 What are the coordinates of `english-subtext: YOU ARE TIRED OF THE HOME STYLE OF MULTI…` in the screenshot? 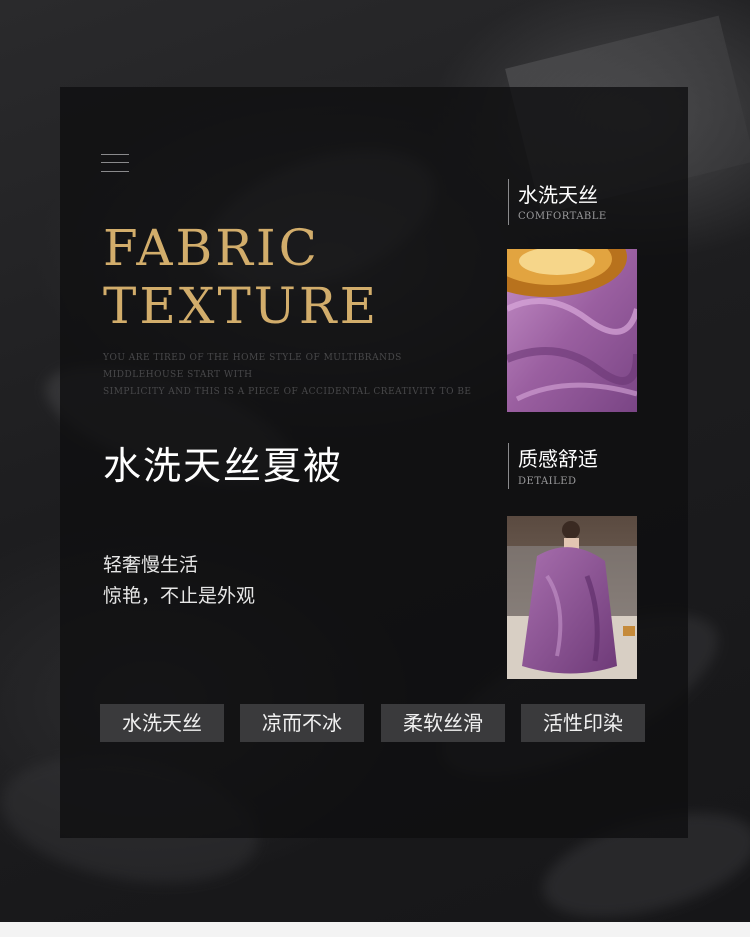 It's located at (288, 375).